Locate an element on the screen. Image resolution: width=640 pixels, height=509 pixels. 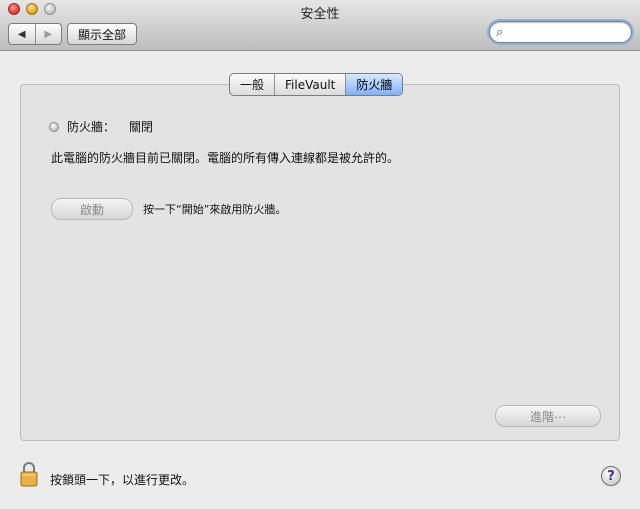
firewall-status-label: 防火牆： is located at coordinates (91, 127).